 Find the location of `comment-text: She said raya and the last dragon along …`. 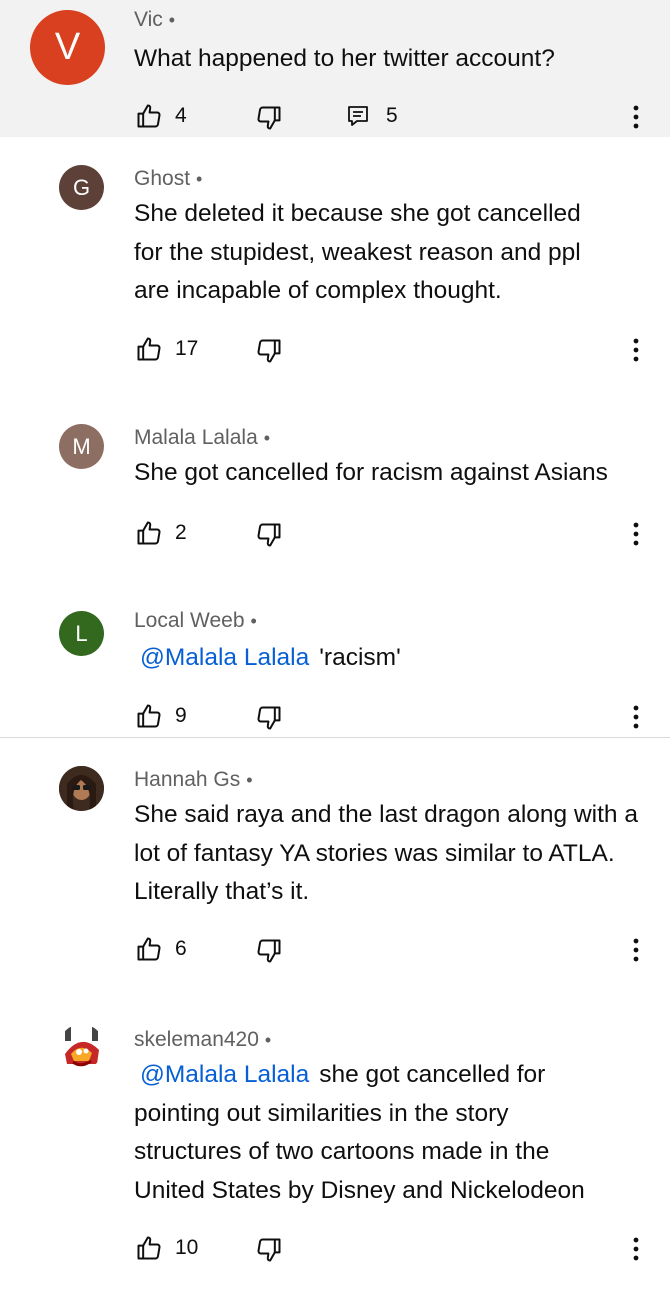

comment-text: She said raya and the last dragon along … is located at coordinates (386, 853).